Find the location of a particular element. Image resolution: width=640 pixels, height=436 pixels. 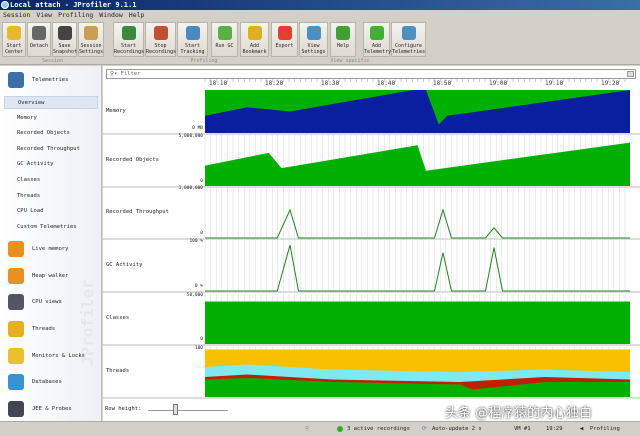

help-button: Help is located at coordinates (343, 39).